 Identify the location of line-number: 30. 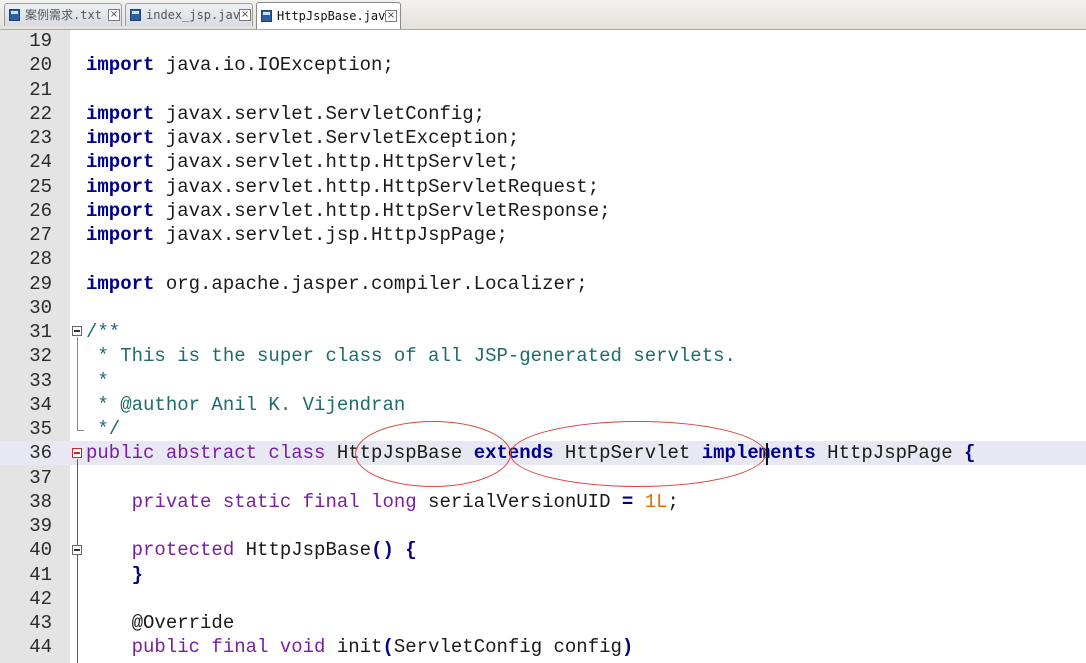
(40, 307).